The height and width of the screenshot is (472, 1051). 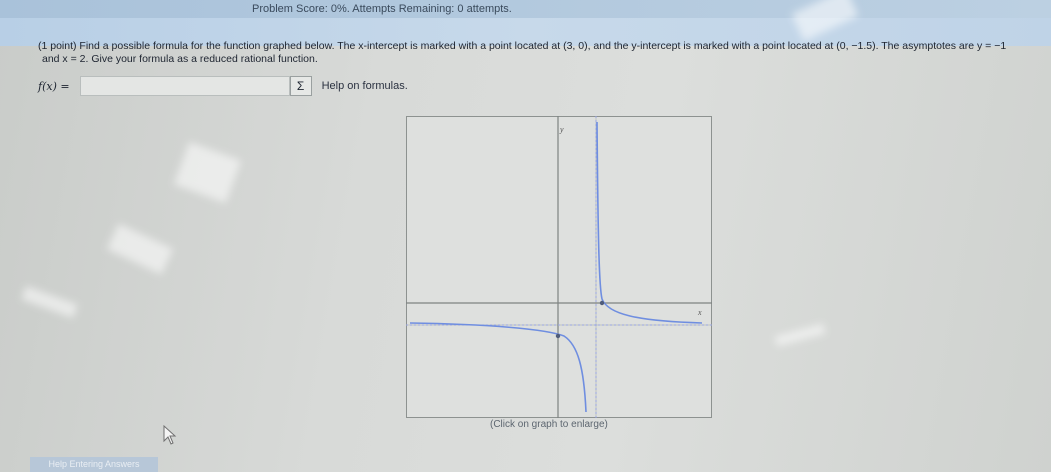 I want to click on y-axis-label: y, so click(x=561, y=129).